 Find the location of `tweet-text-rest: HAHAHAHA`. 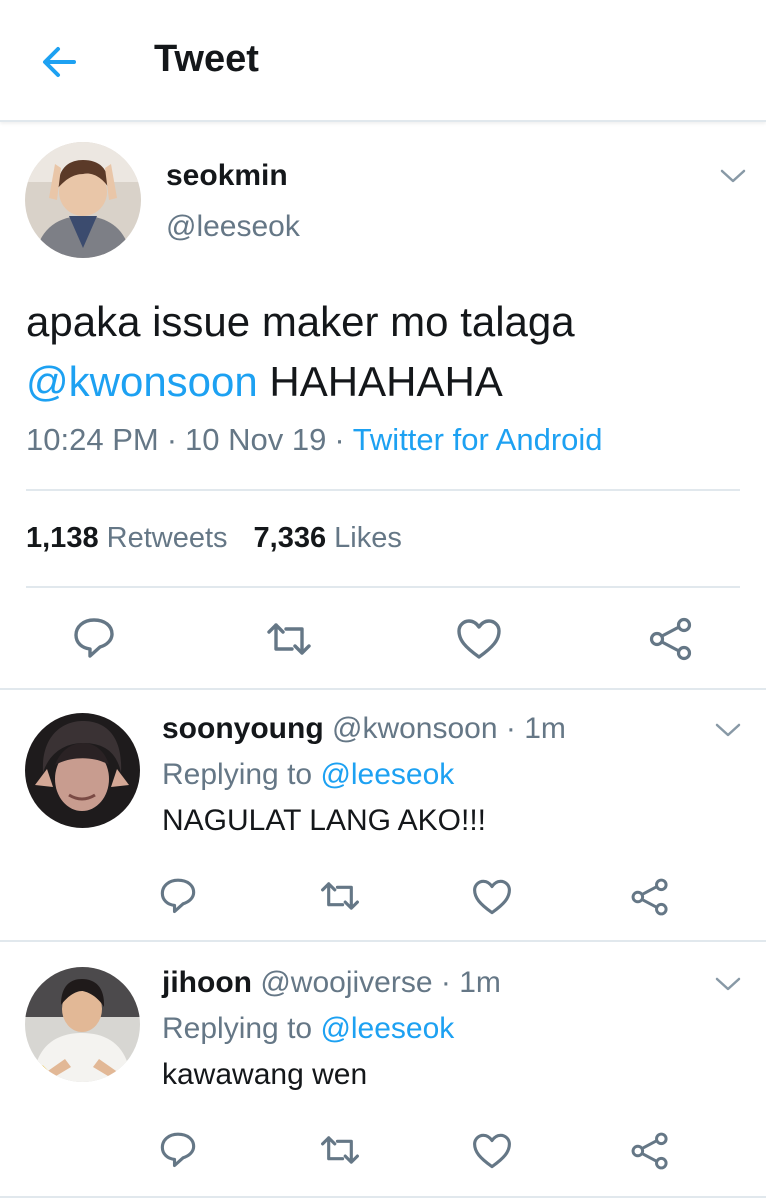

tweet-text-rest: HAHAHAHA is located at coordinates (380, 381).